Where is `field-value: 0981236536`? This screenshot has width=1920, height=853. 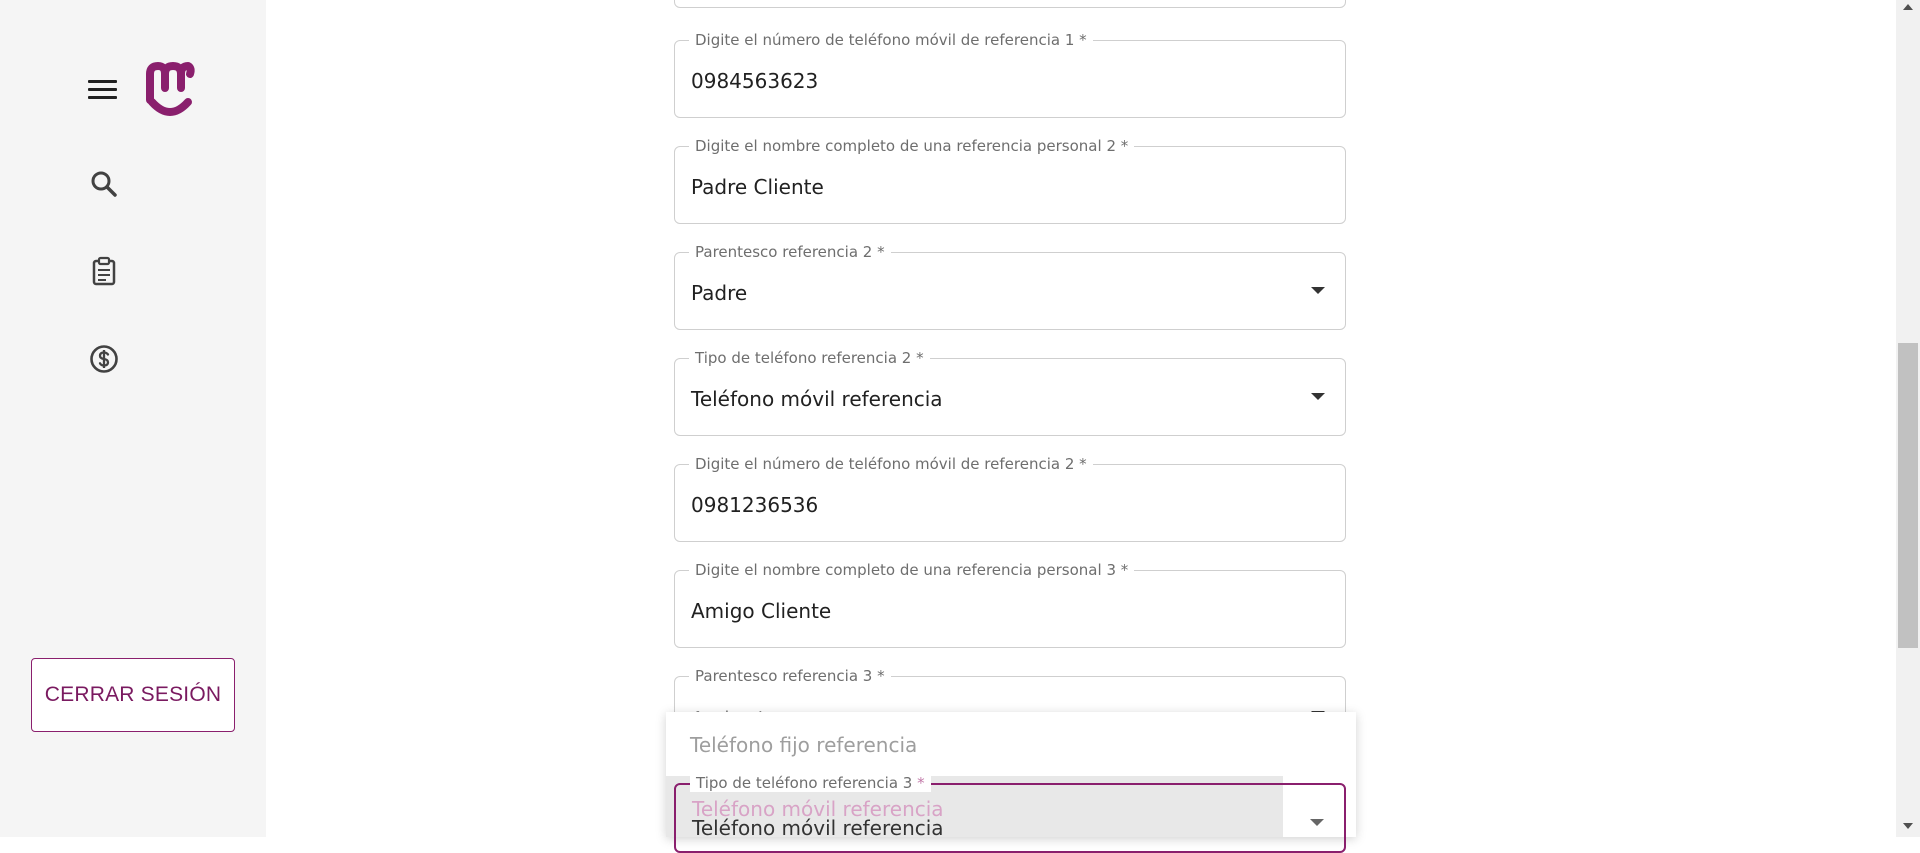 field-value: 0981236536 is located at coordinates (755, 505).